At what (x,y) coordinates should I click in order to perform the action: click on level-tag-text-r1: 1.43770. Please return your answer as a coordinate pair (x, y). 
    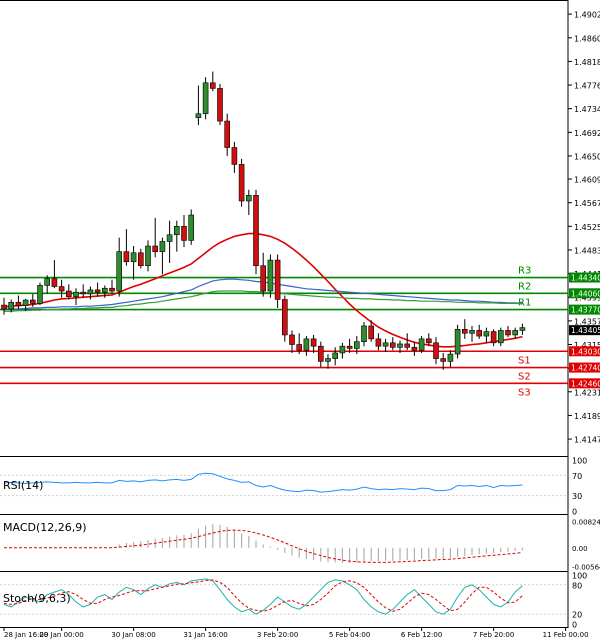
    Looking at the image, I should click on (585, 310).